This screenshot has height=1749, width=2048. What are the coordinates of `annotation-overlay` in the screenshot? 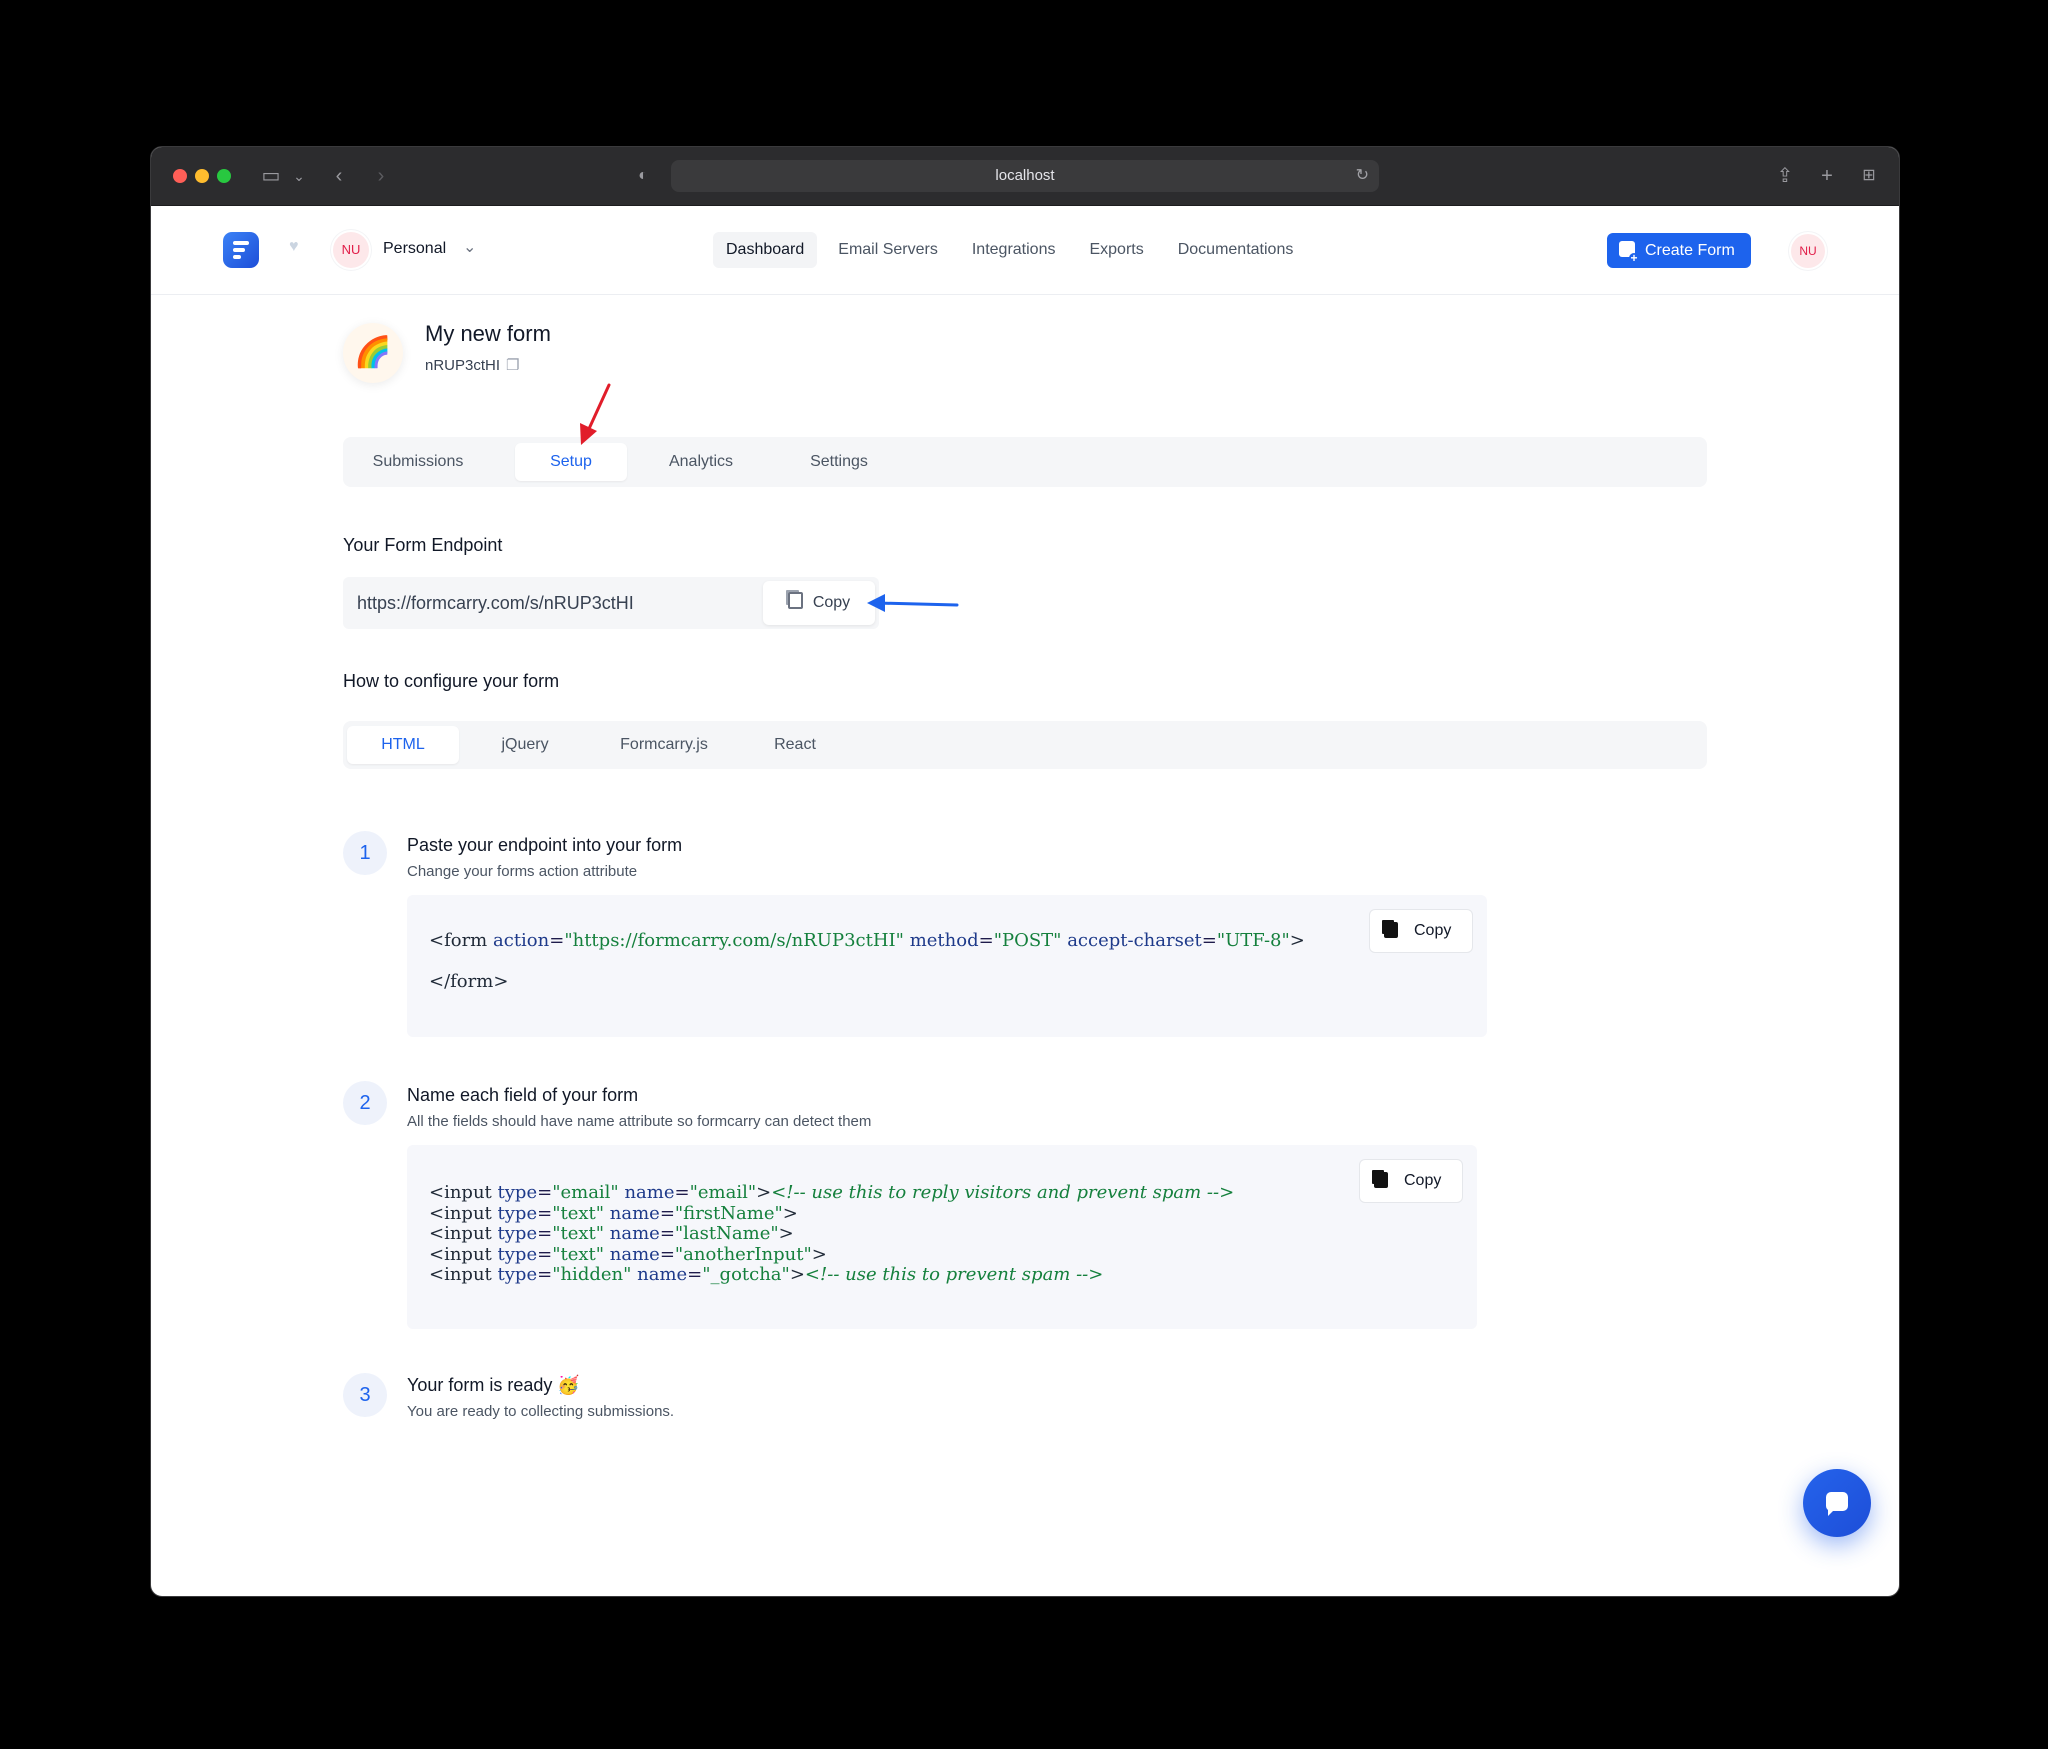 It's located at (769, 497).